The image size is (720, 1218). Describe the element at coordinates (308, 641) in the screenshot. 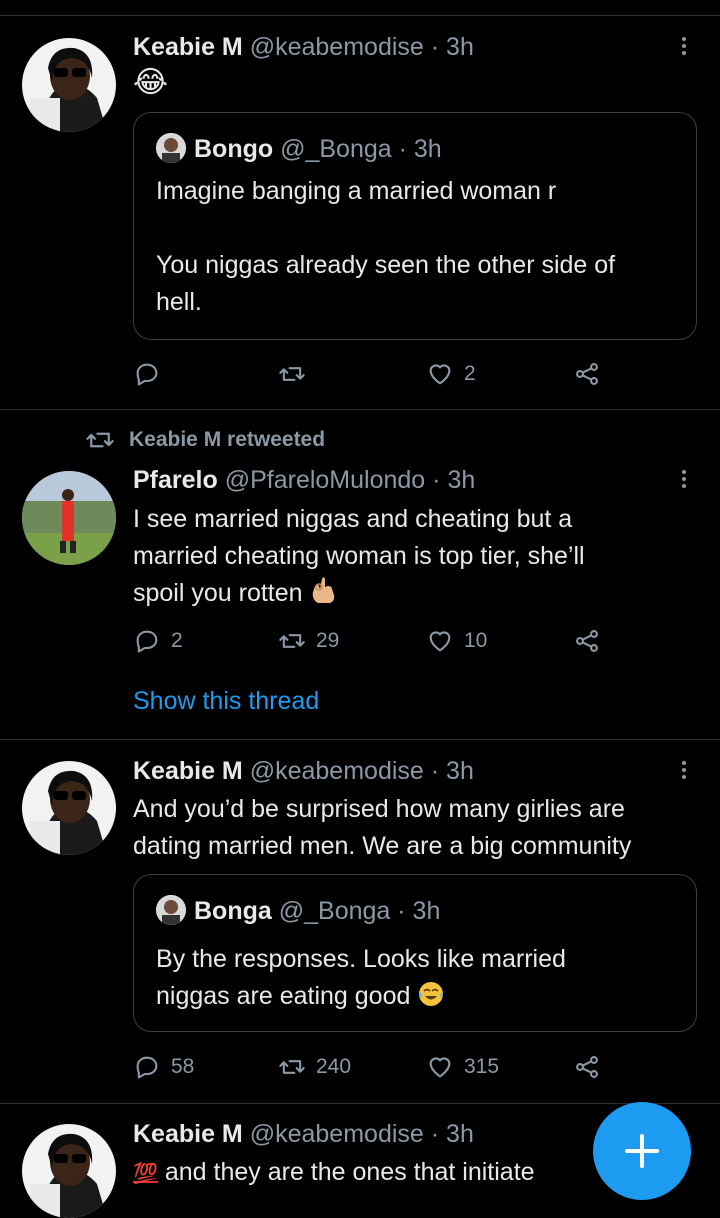

I see `retweet-button: 29` at that location.